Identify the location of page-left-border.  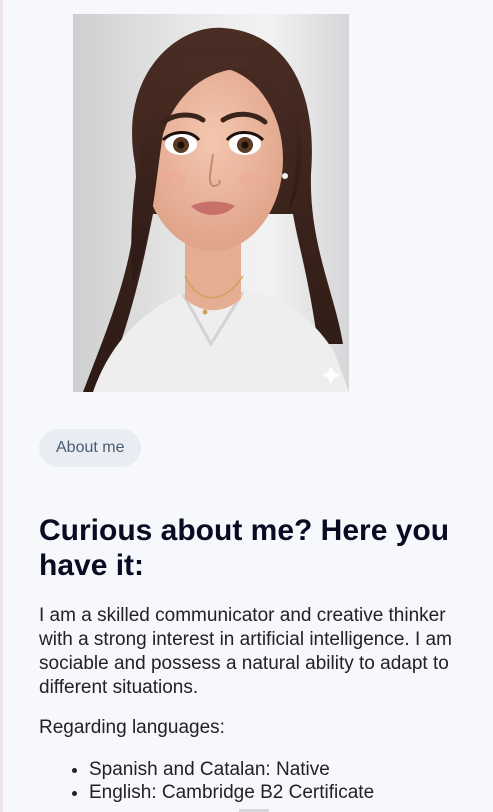
(1, 406).